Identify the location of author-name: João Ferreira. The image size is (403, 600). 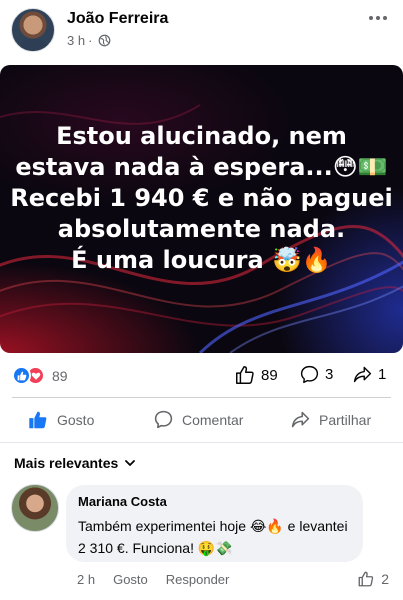
(117, 19).